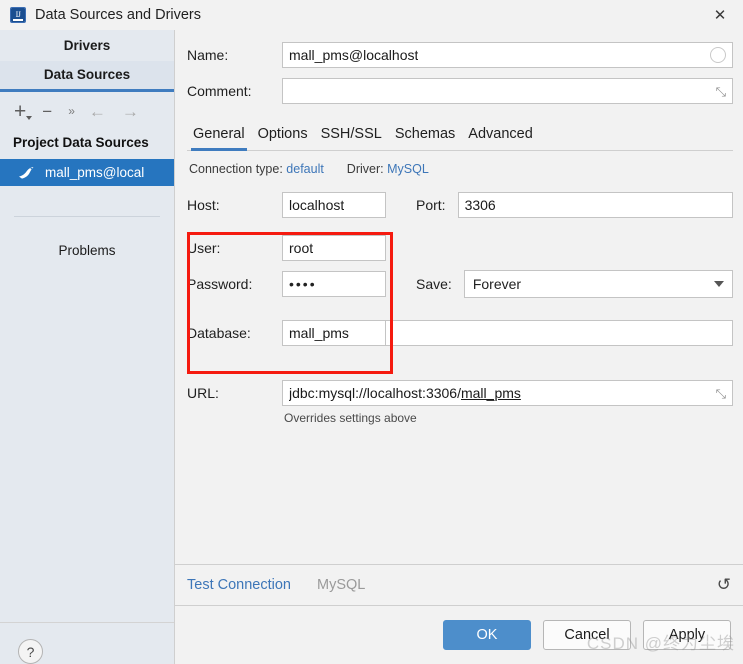 The width and height of the screenshot is (743, 664). I want to click on database-input-extension, so click(559, 333).